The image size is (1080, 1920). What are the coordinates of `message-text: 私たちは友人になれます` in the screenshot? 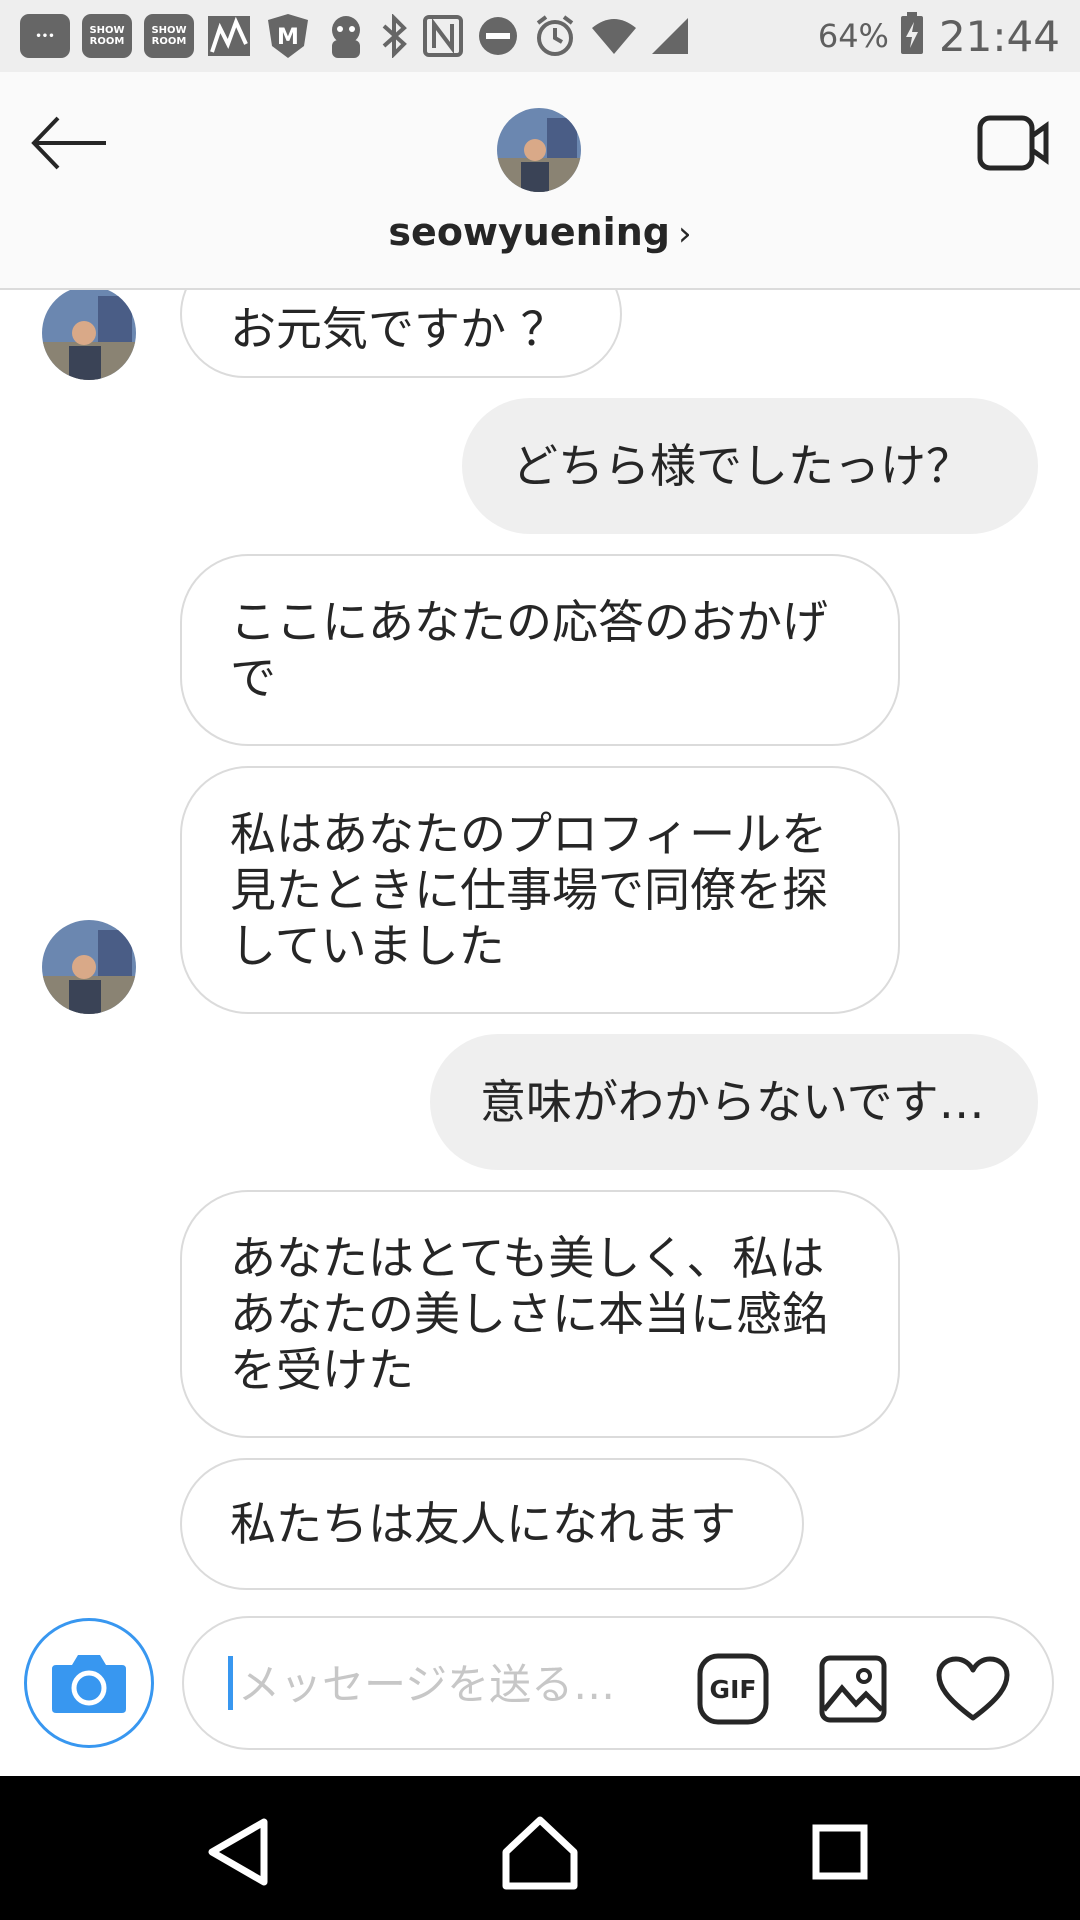 It's located at (483, 1524).